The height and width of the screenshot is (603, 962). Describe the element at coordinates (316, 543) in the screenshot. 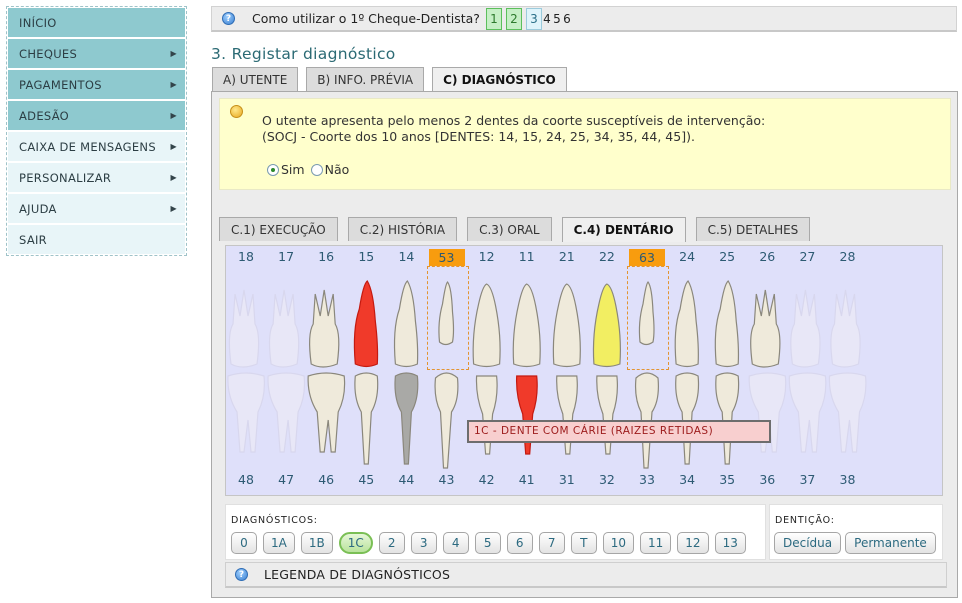

I see `diagnostic-button-1b: 1B` at that location.